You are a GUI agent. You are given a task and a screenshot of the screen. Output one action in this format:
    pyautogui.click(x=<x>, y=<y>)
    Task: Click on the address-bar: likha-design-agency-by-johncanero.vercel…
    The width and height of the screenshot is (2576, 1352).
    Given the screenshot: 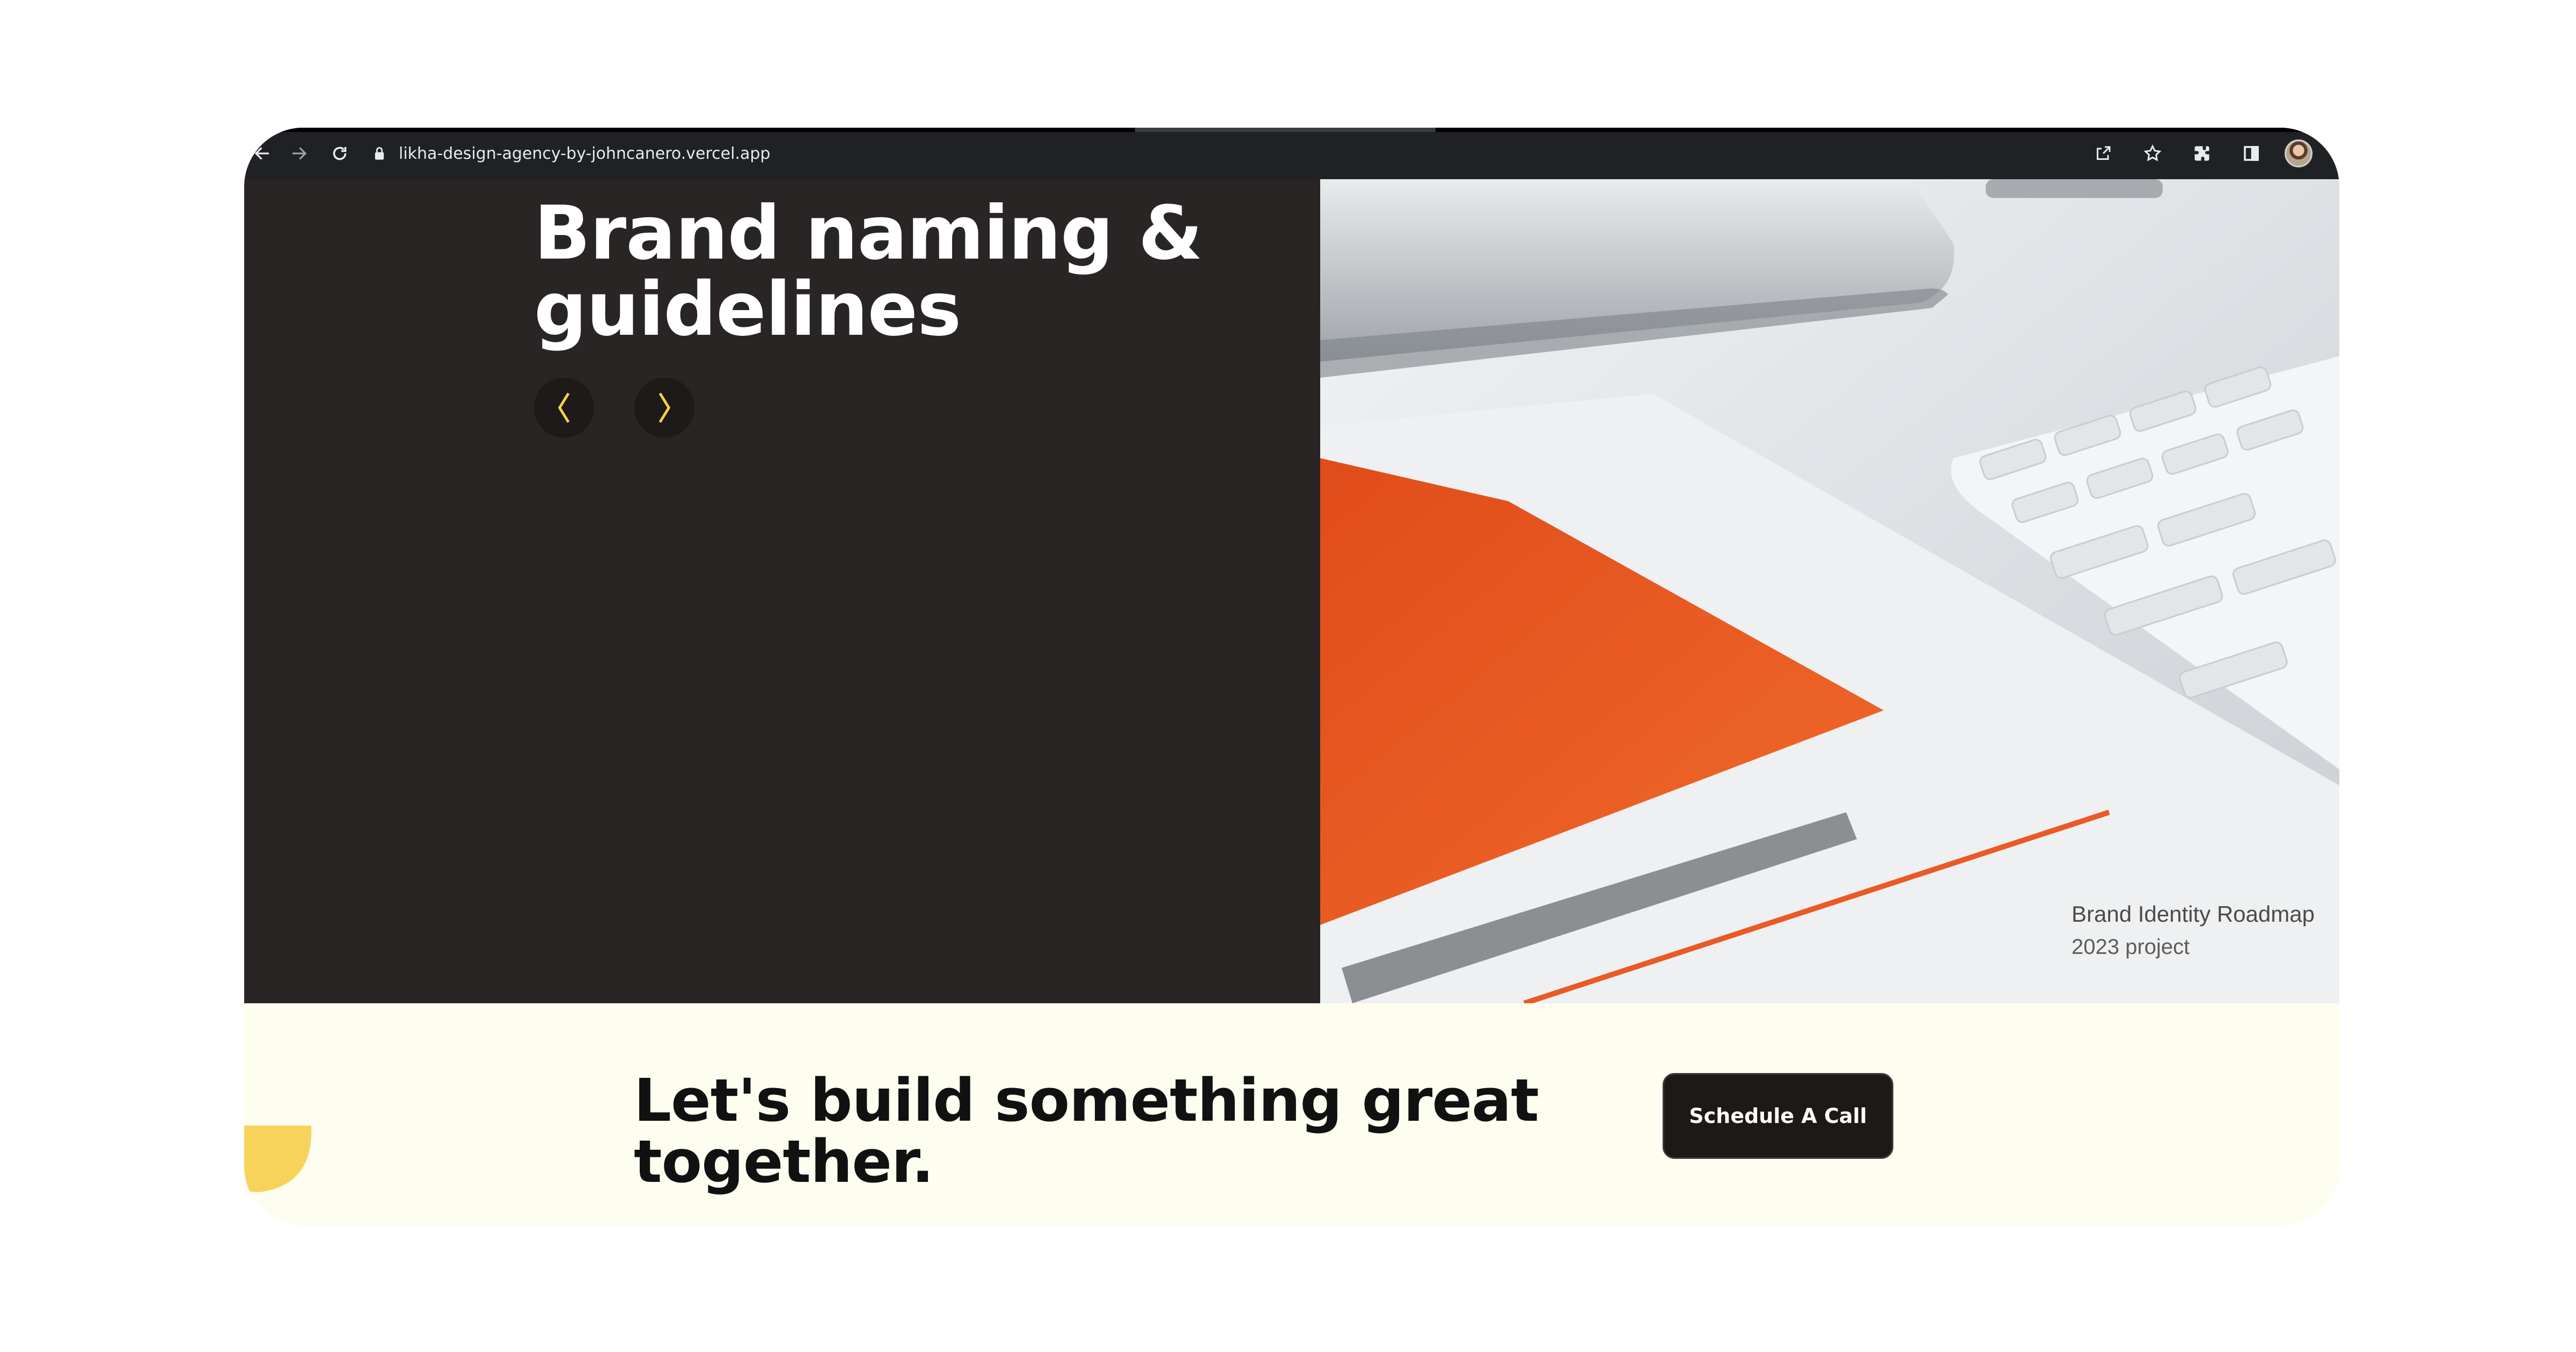 What is the action you would take?
    pyautogui.click(x=1339, y=153)
    